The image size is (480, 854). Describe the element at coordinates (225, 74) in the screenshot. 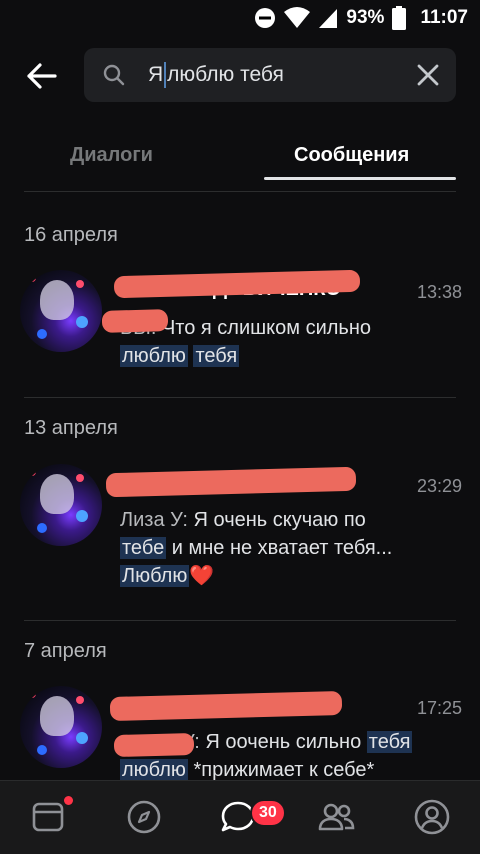

I see `search-query-end: люблю тебя` at that location.